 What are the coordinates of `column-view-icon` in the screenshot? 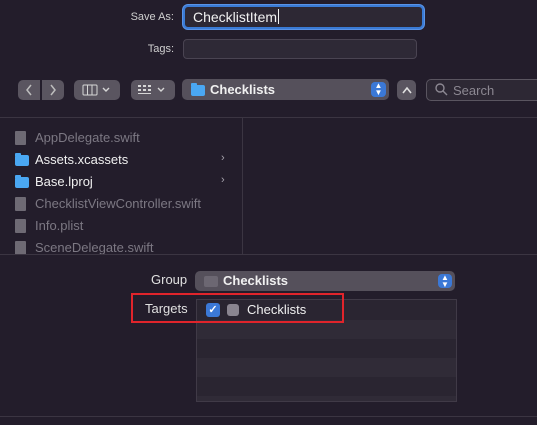 It's located at (96, 90).